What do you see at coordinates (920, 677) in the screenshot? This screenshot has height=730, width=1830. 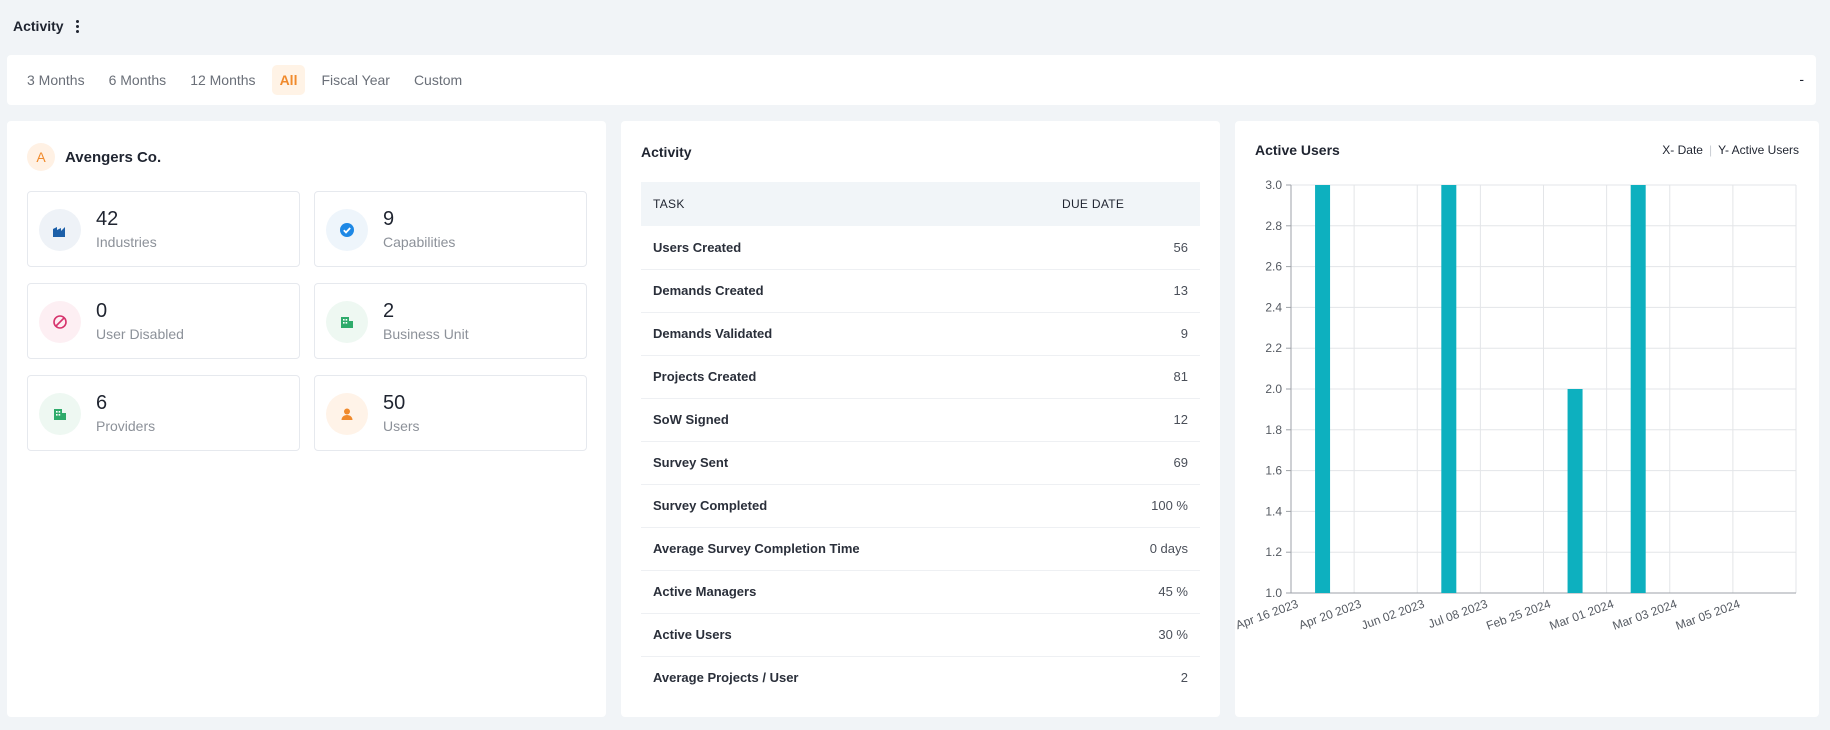 I see `table-row: Average Projects / User 2` at bounding box center [920, 677].